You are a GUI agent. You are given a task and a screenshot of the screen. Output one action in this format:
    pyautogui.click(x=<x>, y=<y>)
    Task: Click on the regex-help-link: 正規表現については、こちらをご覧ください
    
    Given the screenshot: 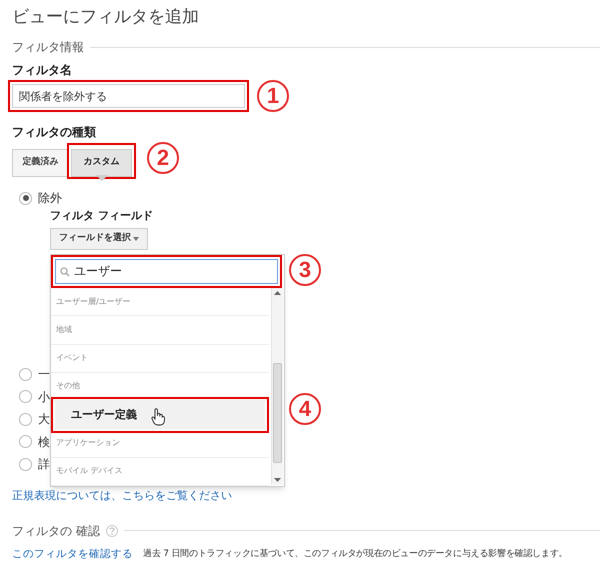 What is the action you would take?
    pyautogui.click(x=122, y=496)
    